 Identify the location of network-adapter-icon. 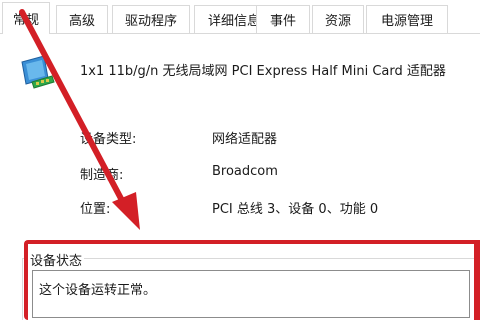
(38, 72).